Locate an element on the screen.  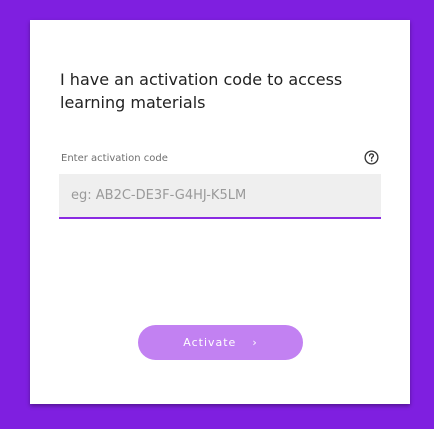
activate-button: Activate › is located at coordinates (220, 342).